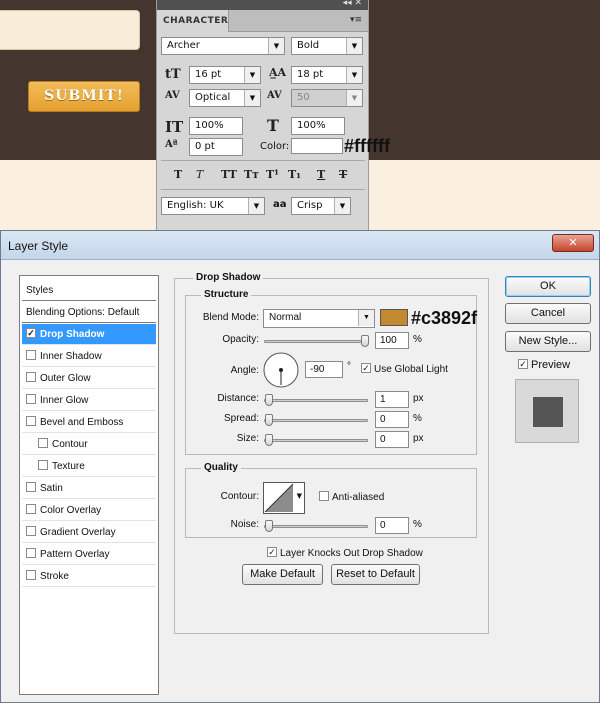 This screenshot has height=703, width=600. I want to click on preview-checkbox: ✓ Preview, so click(544, 365).